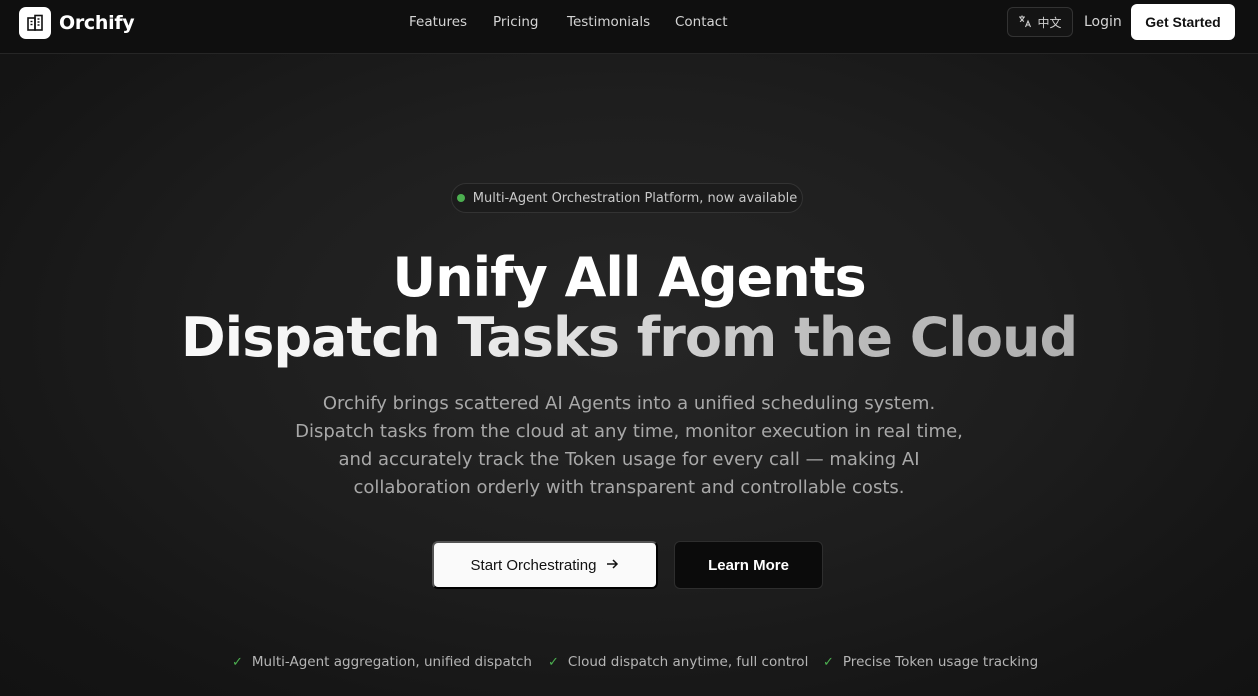 Image resolution: width=1258 pixels, height=696 pixels. Describe the element at coordinates (940, 662) in the screenshot. I see `feature-text: Precise Token usage tracking` at that location.